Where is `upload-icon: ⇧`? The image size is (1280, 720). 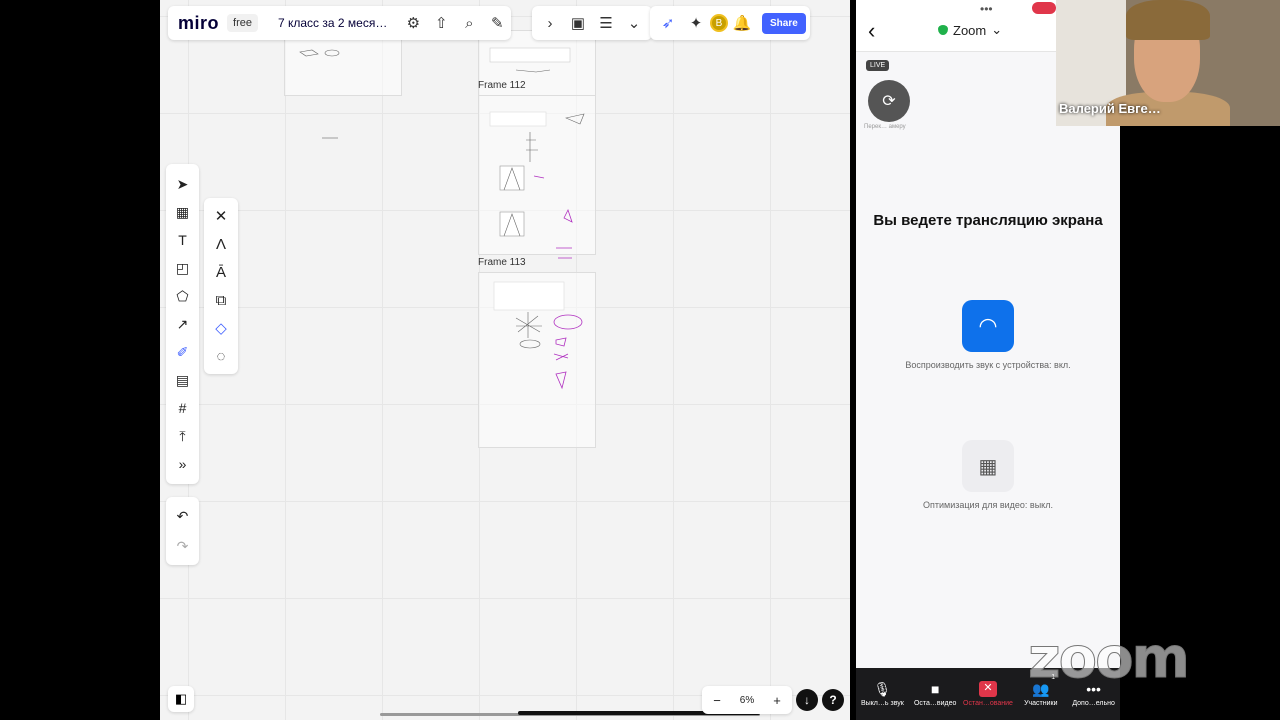
upload-icon: ⇧ is located at coordinates (441, 23).